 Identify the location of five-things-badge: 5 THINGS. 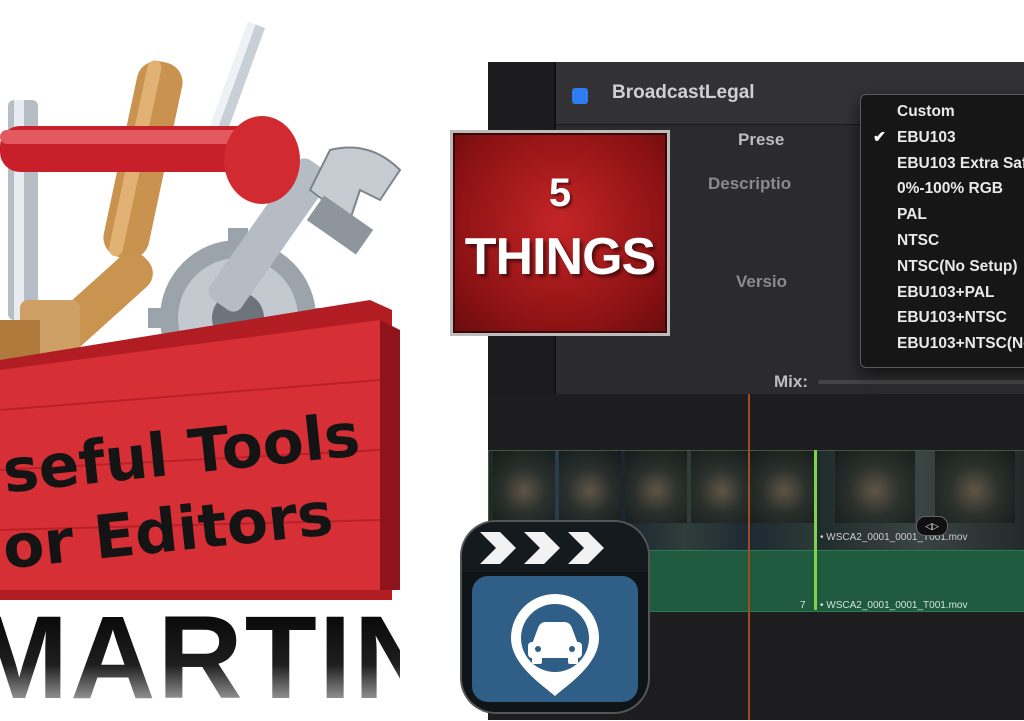
(560, 233).